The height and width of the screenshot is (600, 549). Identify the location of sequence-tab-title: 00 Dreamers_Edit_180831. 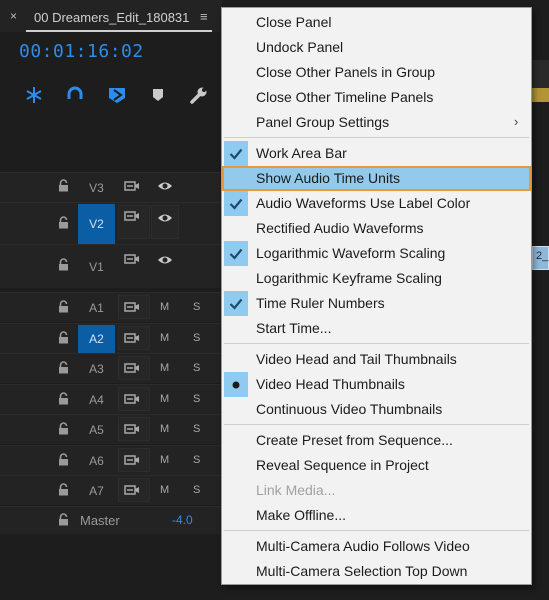
(111, 17).